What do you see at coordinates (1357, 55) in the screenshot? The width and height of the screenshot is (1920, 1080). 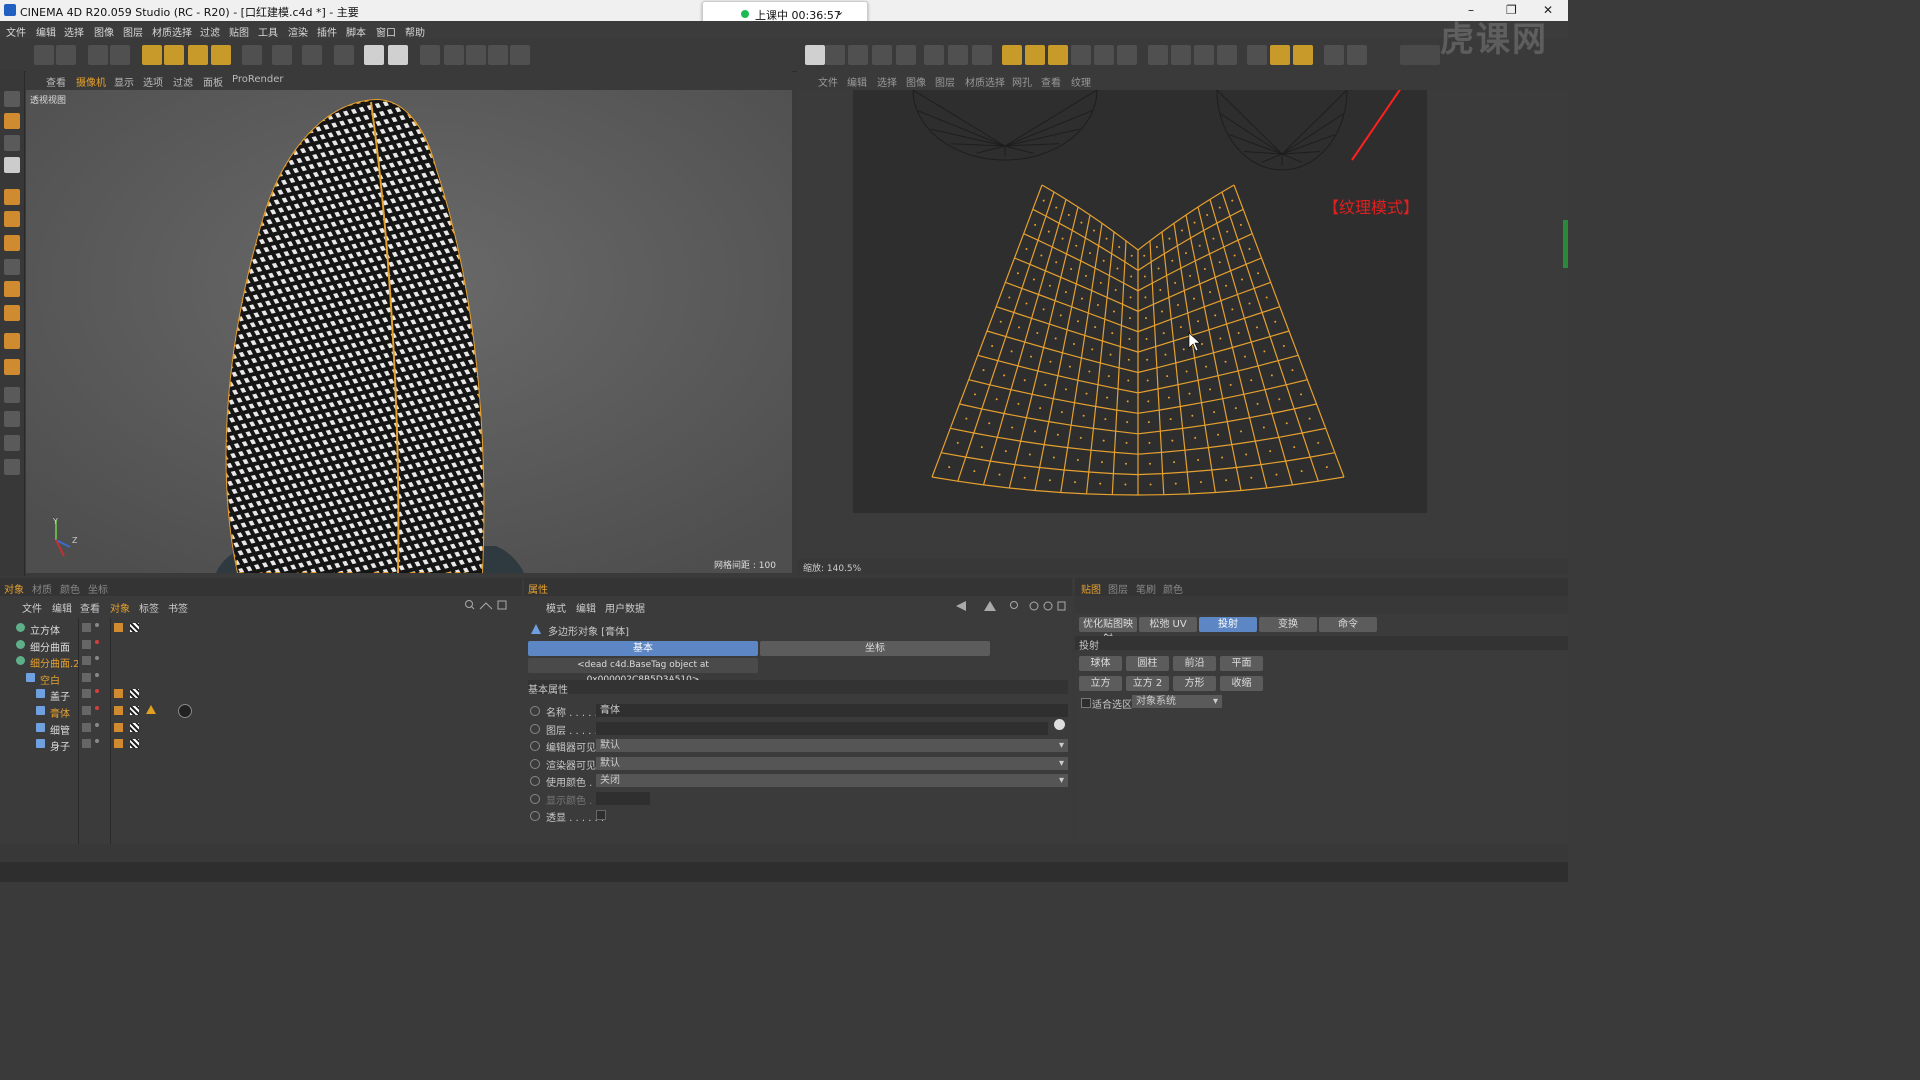 I see `layout-switch2-icon` at bounding box center [1357, 55].